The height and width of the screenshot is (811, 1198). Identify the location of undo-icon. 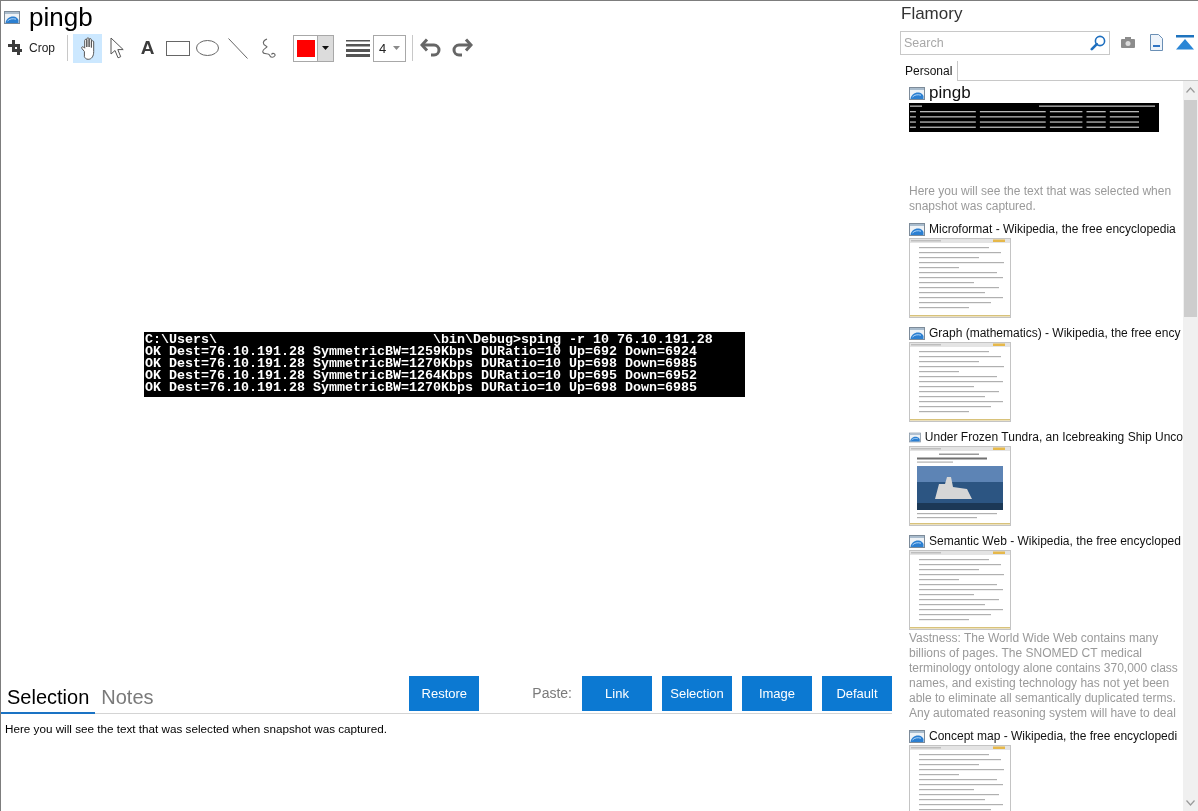
(431, 48).